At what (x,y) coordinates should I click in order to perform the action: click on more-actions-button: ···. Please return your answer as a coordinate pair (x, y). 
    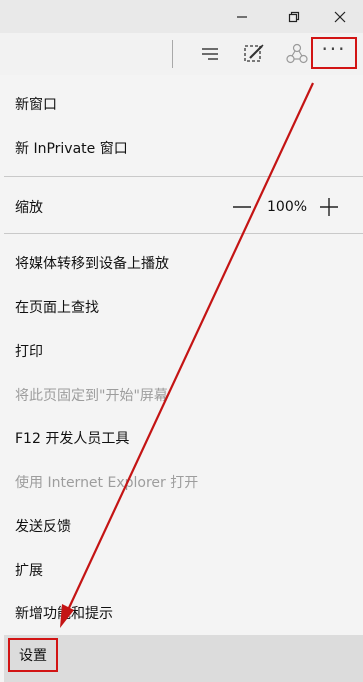
    Looking at the image, I should click on (334, 53).